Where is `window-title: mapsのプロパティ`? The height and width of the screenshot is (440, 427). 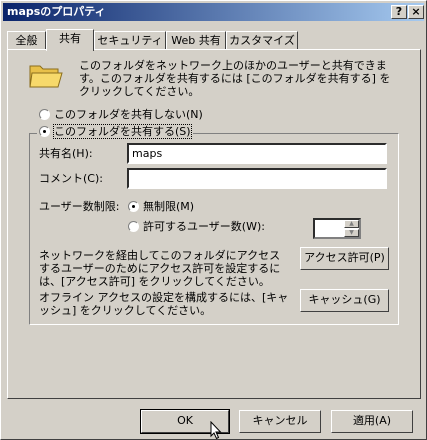
window-title: mapsのプロパティ is located at coordinates (56, 11).